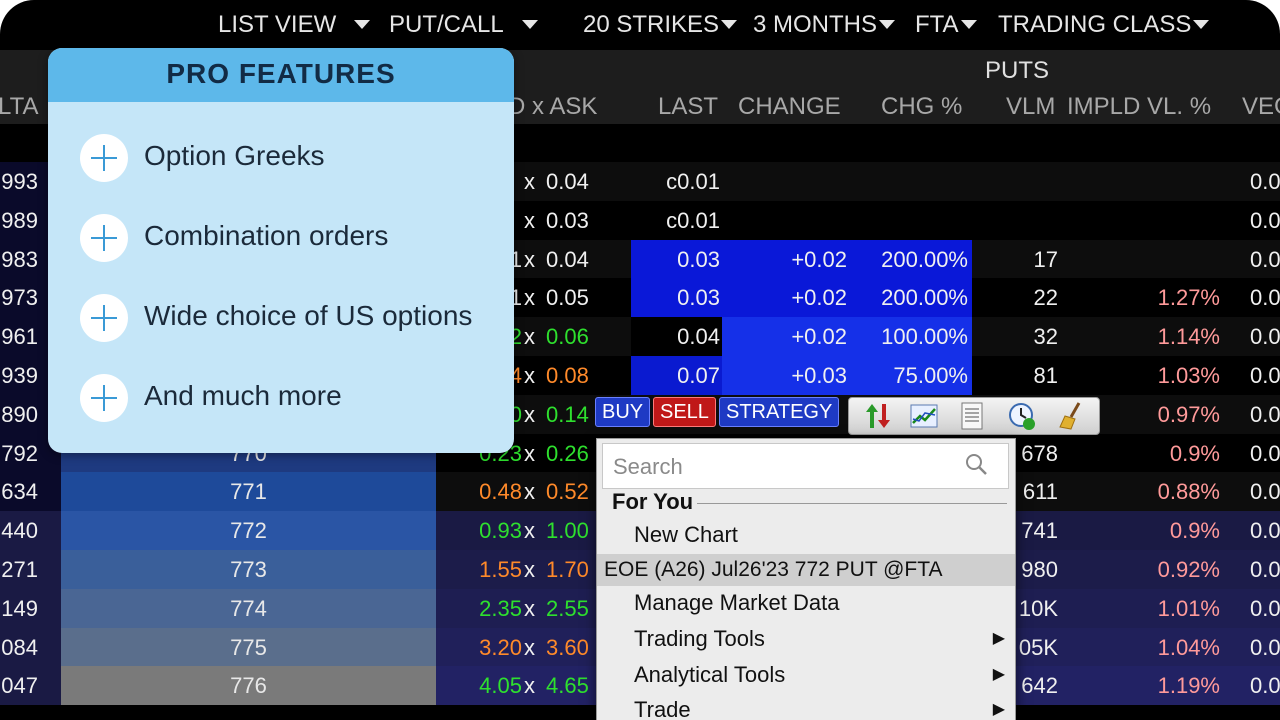  Describe the element at coordinates (1261, 107) in the screenshot. I see `col-vega: VEG` at that location.